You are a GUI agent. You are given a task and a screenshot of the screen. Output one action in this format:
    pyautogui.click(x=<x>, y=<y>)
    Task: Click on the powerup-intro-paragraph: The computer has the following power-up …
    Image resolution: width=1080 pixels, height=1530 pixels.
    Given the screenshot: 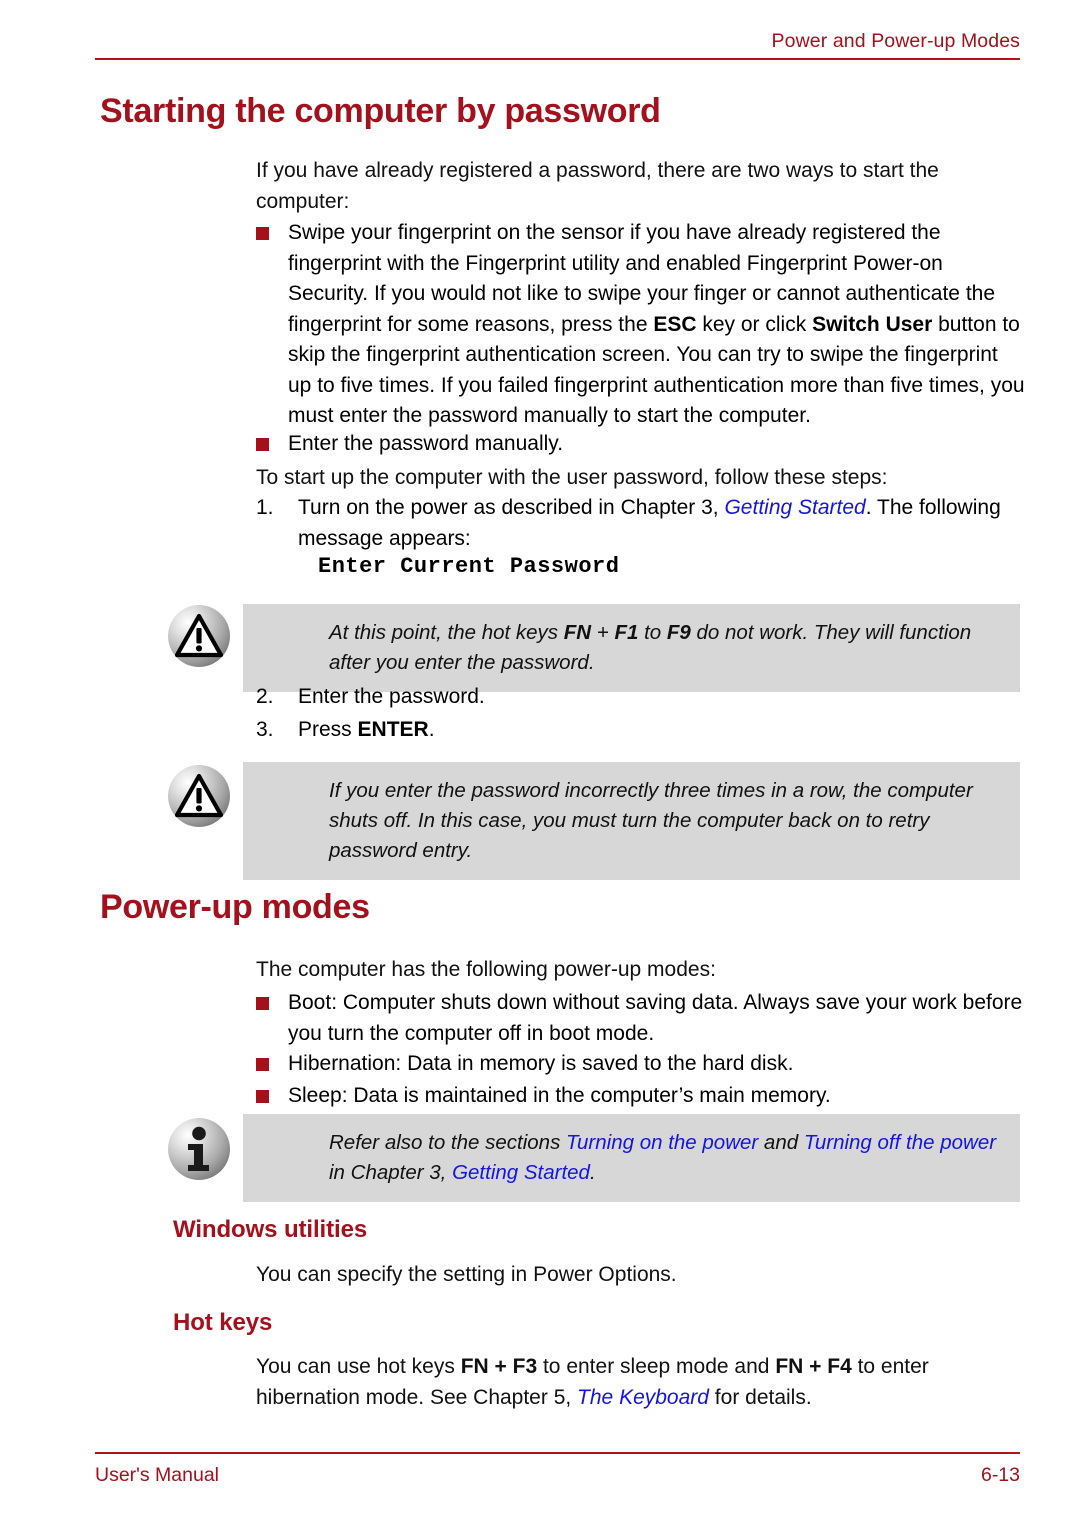 What is the action you would take?
    pyautogui.click(x=486, y=969)
    